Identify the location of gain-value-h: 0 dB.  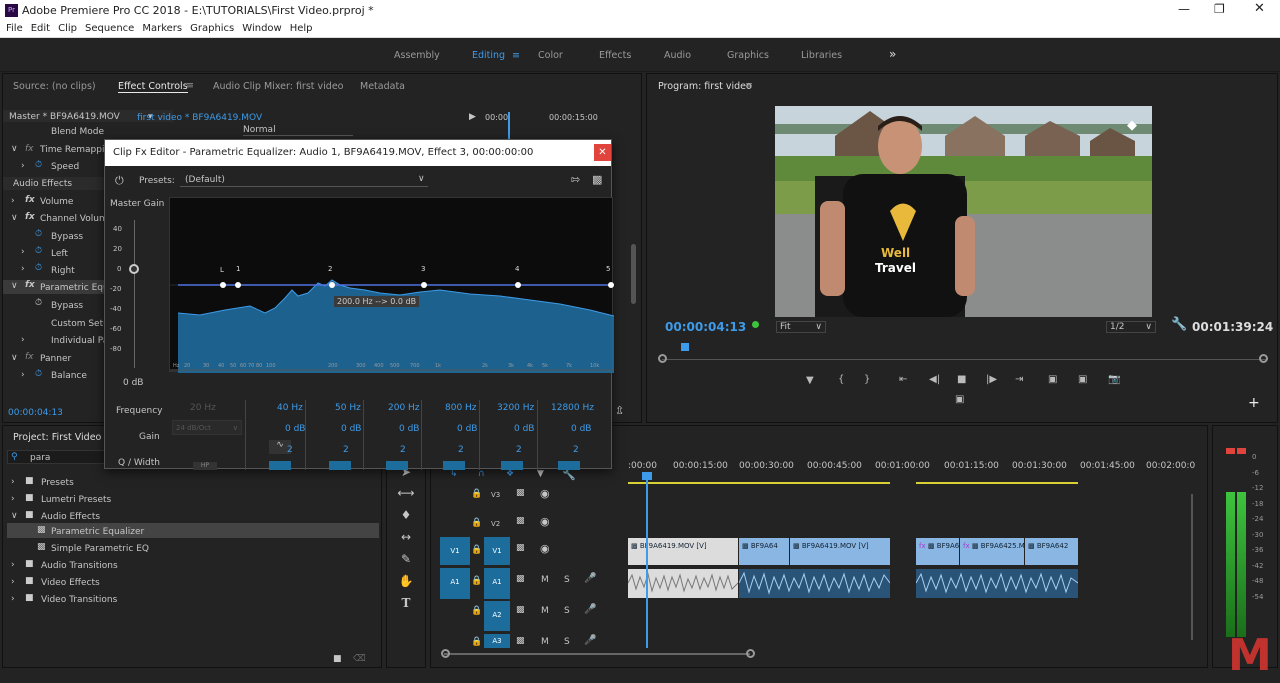
(581, 429).